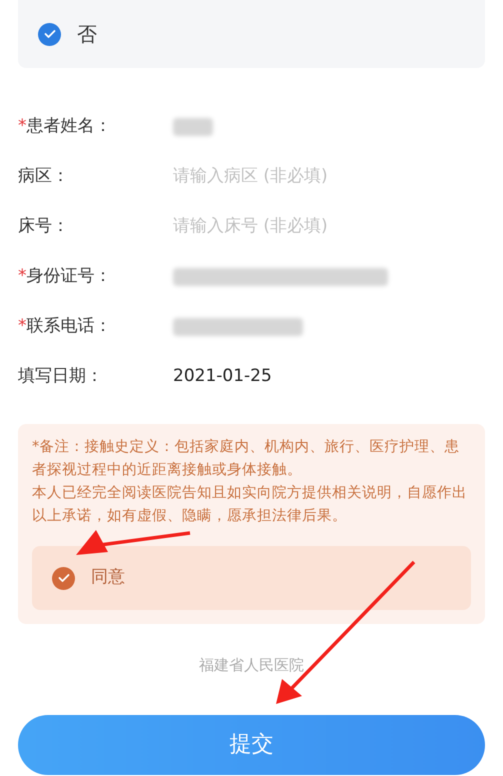 This screenshot has width=503, height=776. Describe the element at coordinates (69, 276) in the screenshot. I see `field-label-text: 身份证号：` at that location.